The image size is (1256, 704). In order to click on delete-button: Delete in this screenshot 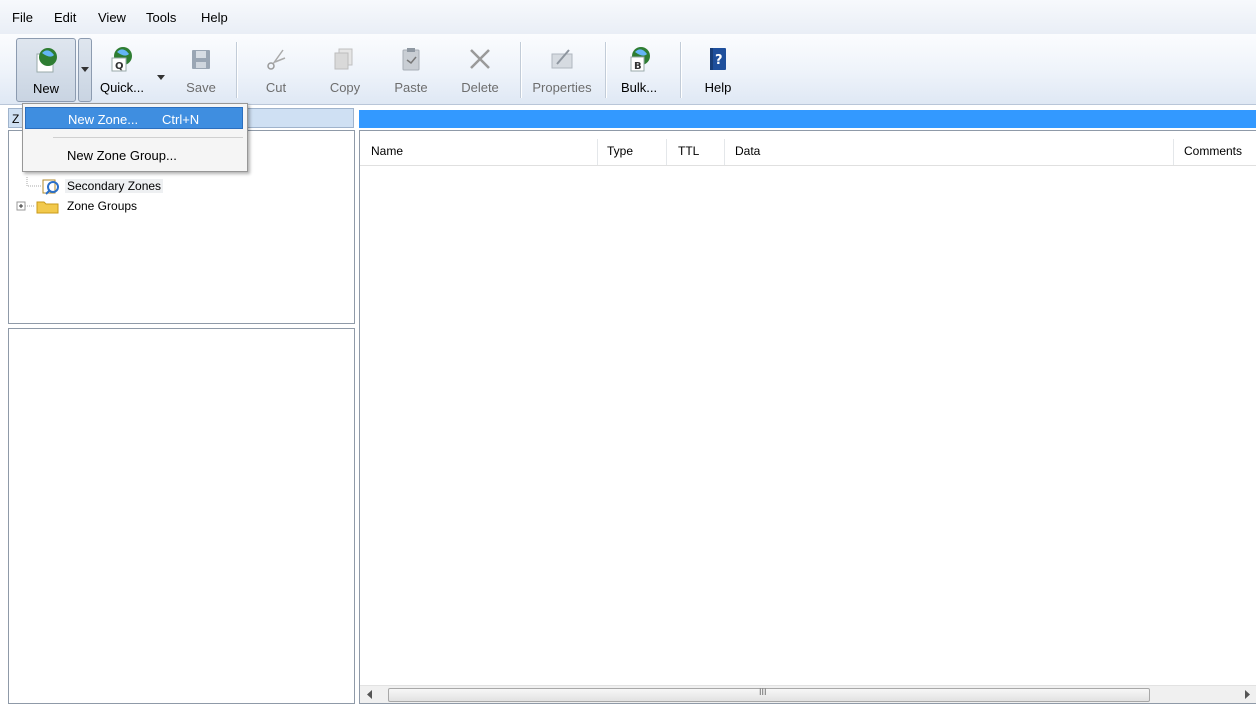, I will do `click(480, 69)`.